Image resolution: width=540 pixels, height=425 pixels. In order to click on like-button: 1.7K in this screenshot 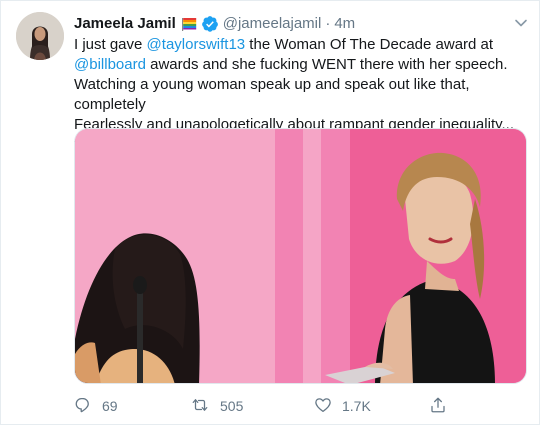, I will do `click(342, 406)`.